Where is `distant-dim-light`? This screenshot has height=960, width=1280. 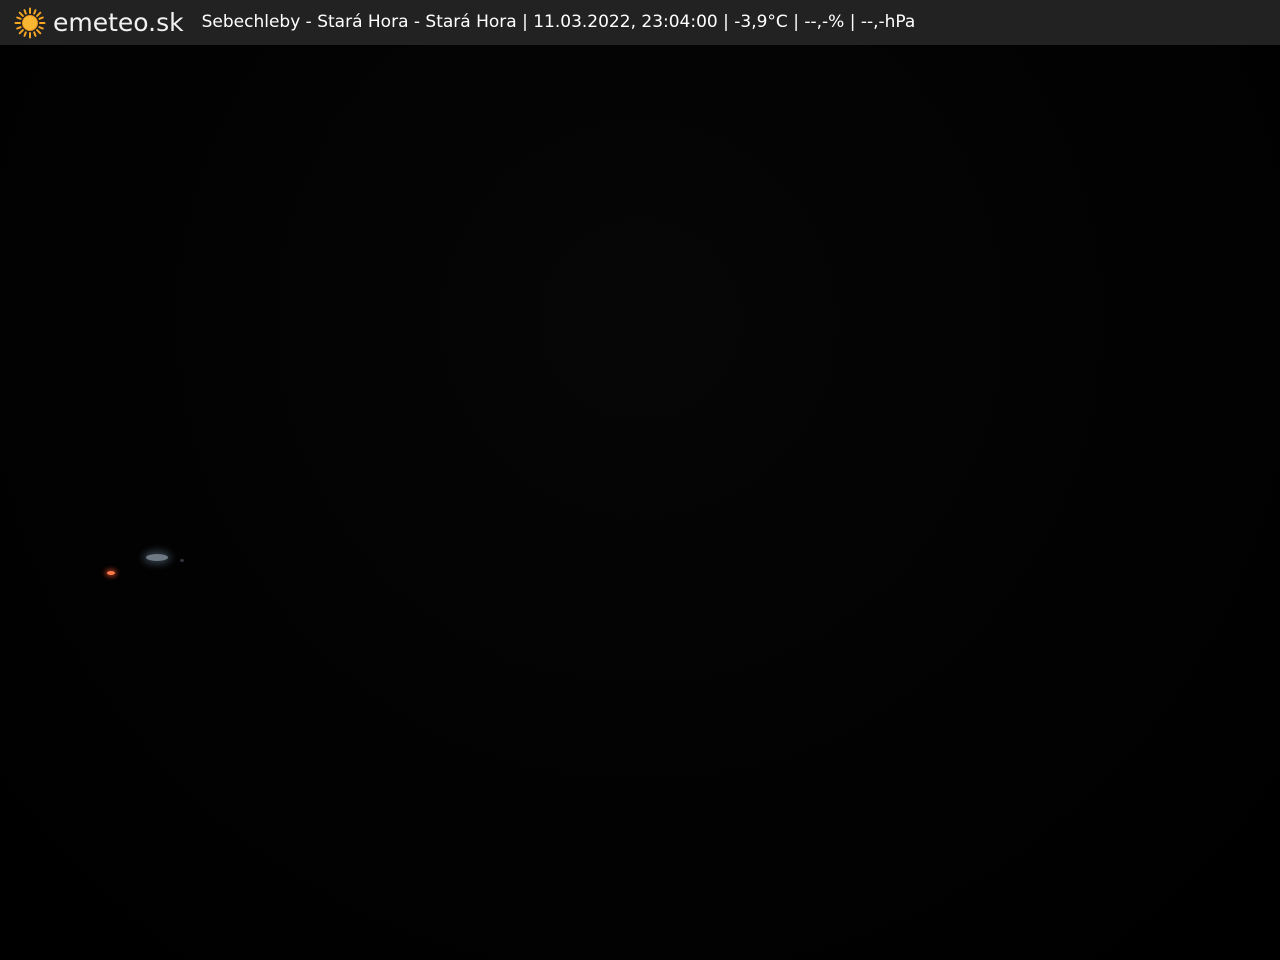
distant-dim-light is located at coordinates (182, 560).